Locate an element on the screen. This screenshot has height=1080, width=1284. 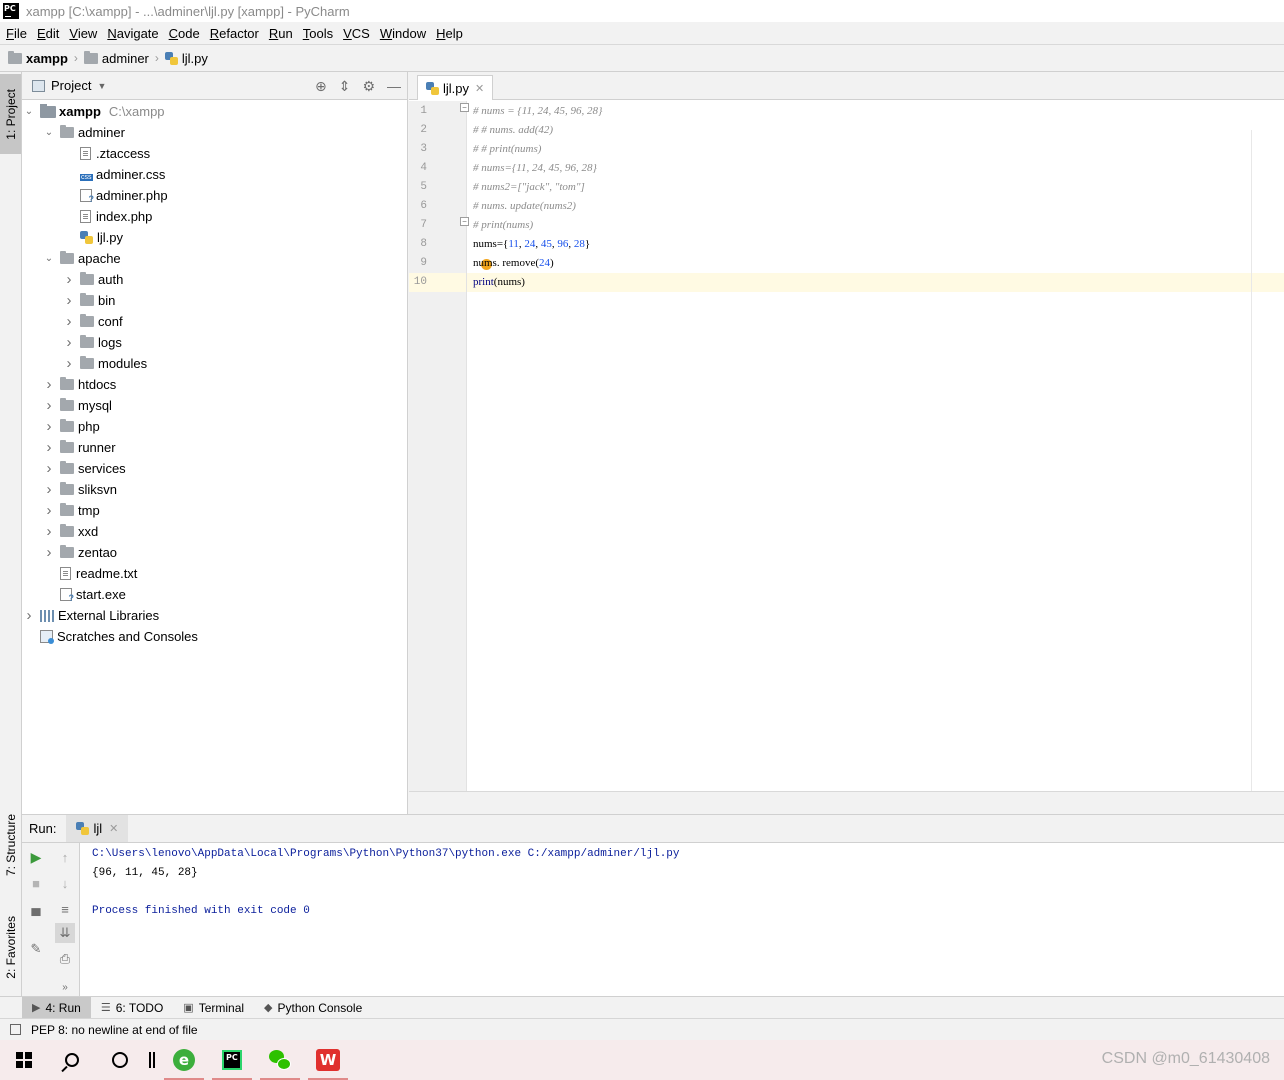
python-console-tool-button: ◆ Python Console is located at coordinates (313, 1007).